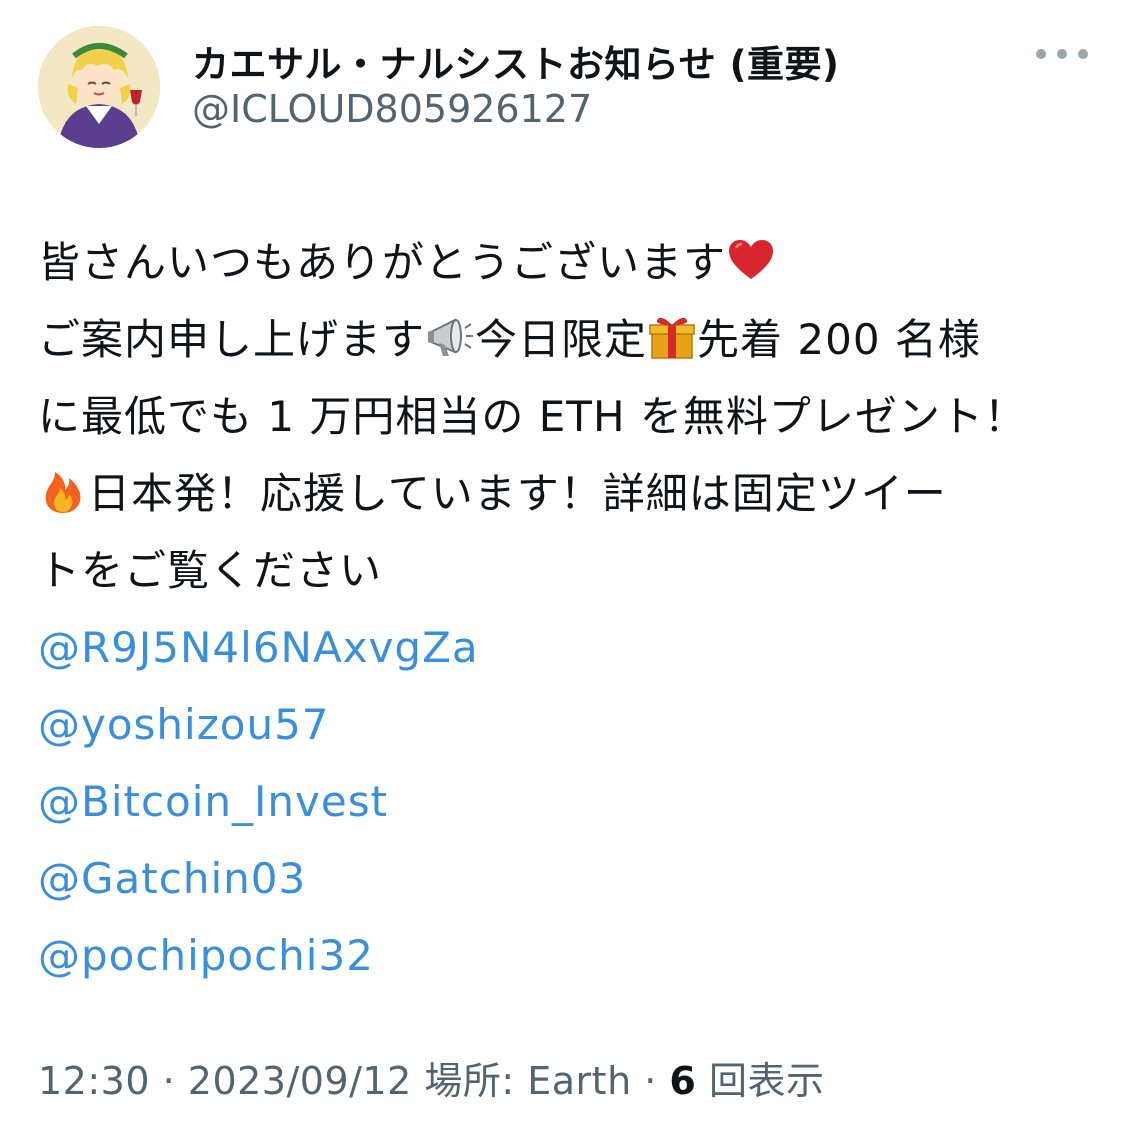 The image size is (1125, 1125). I want to click on tweet-text: 先着 200 名様, so click(839, 339).